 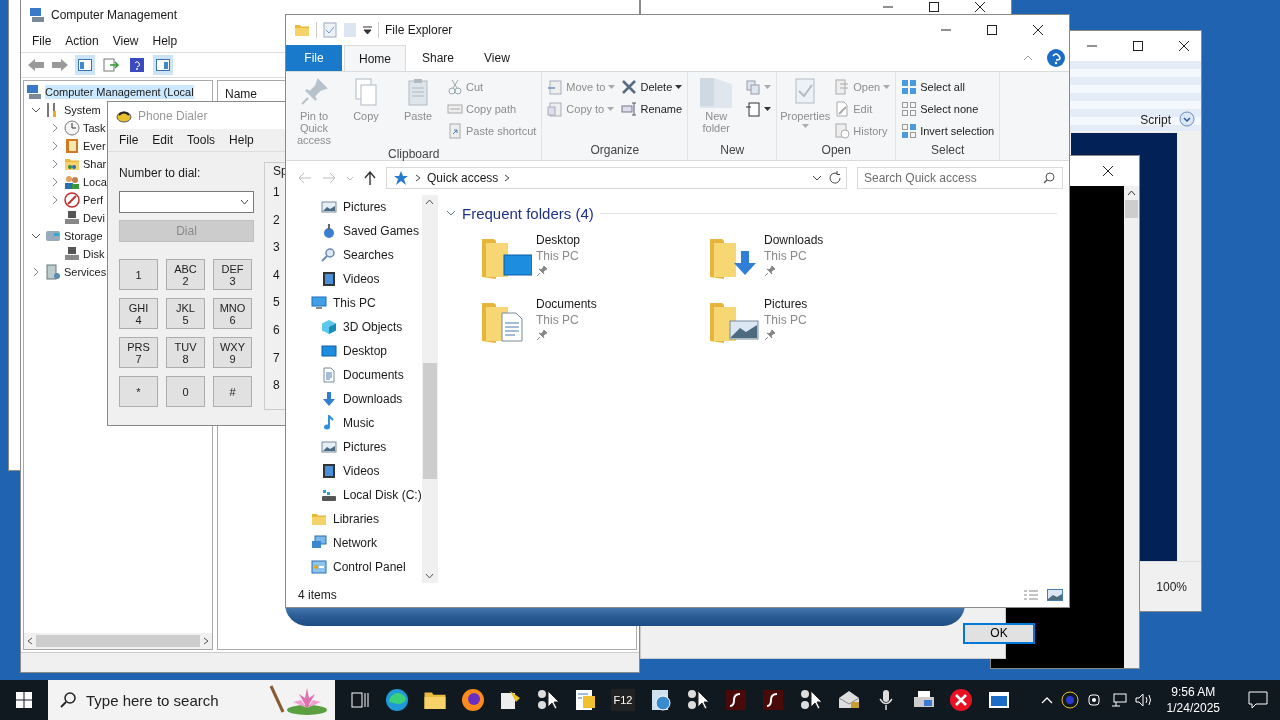 I want to click on up-arrow-icon, so click(x=370, y=178).